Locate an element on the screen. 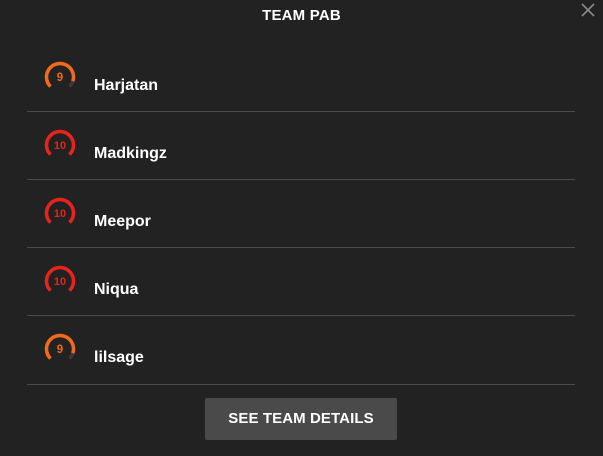  player-row: 9 lilsage is located at coordinates (301, 350).